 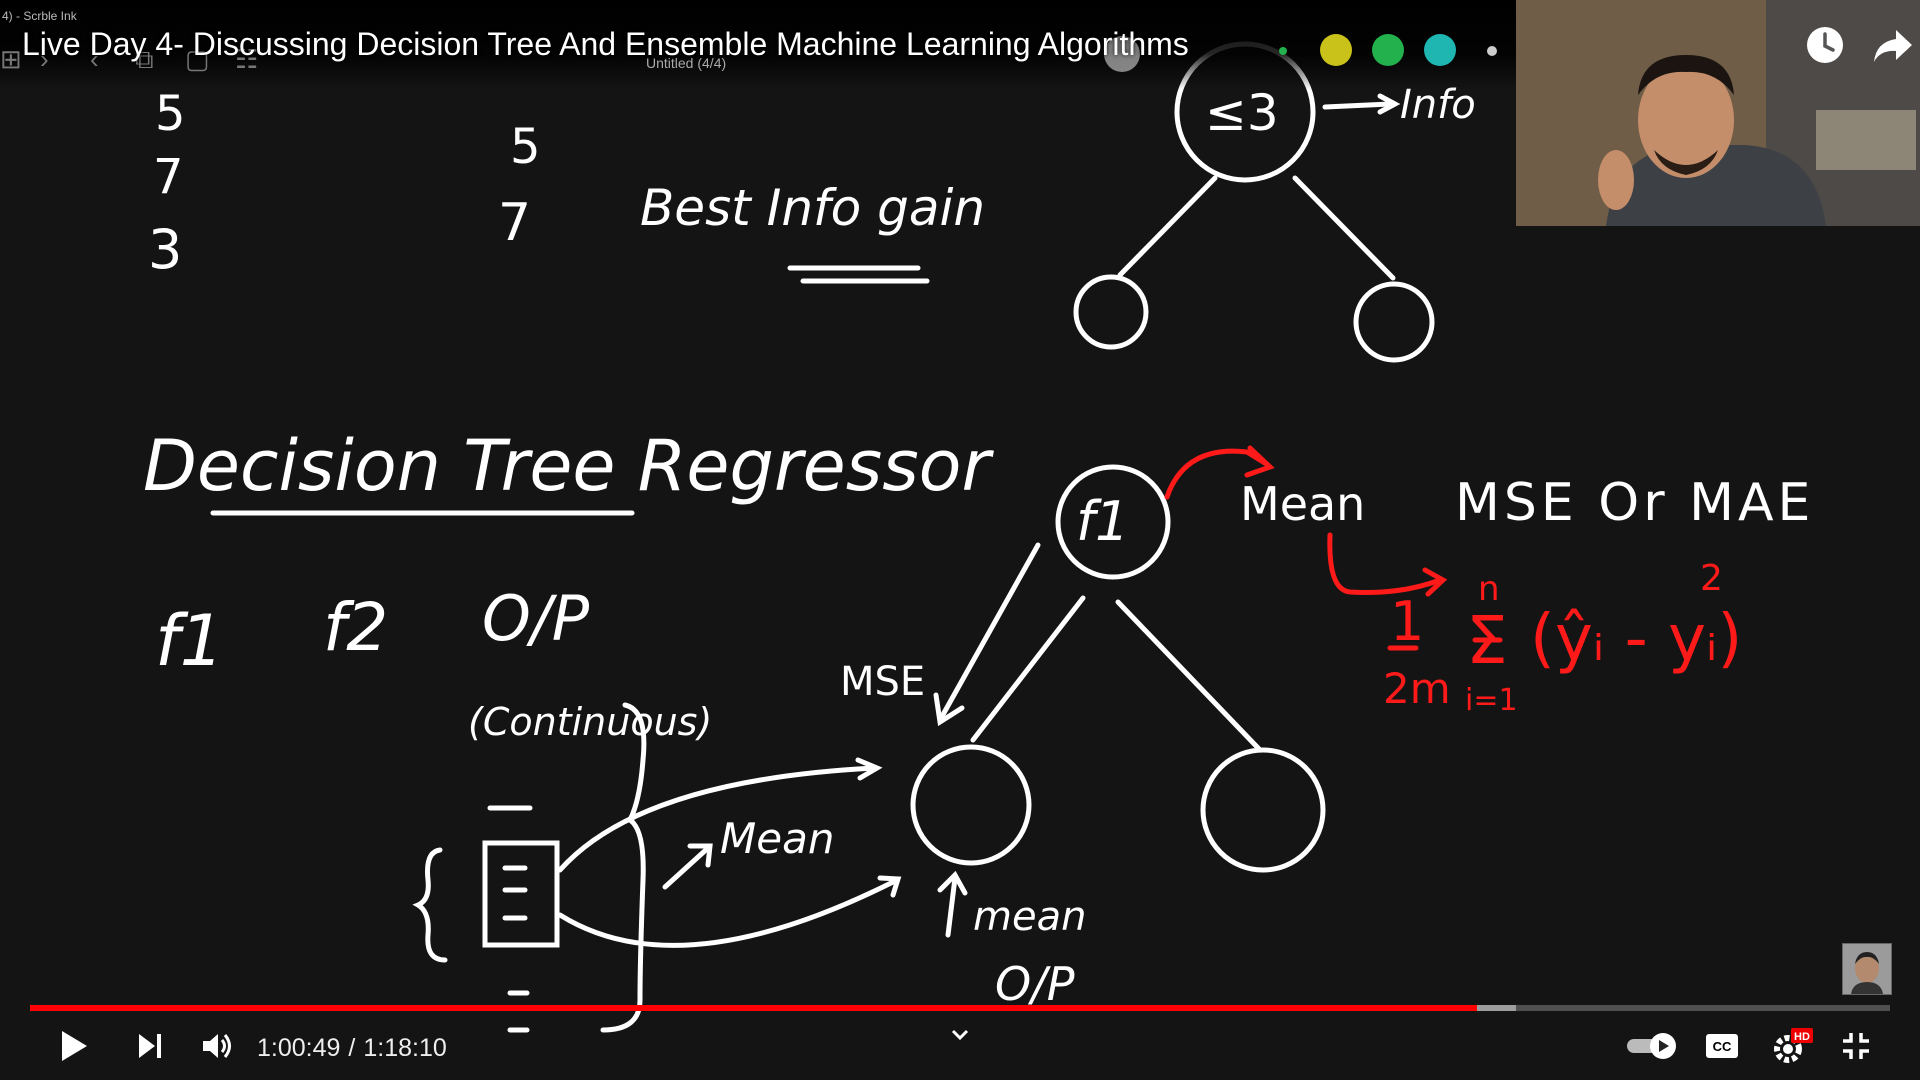 I want to click on col2-value: 5, so click(x=525, y=147).